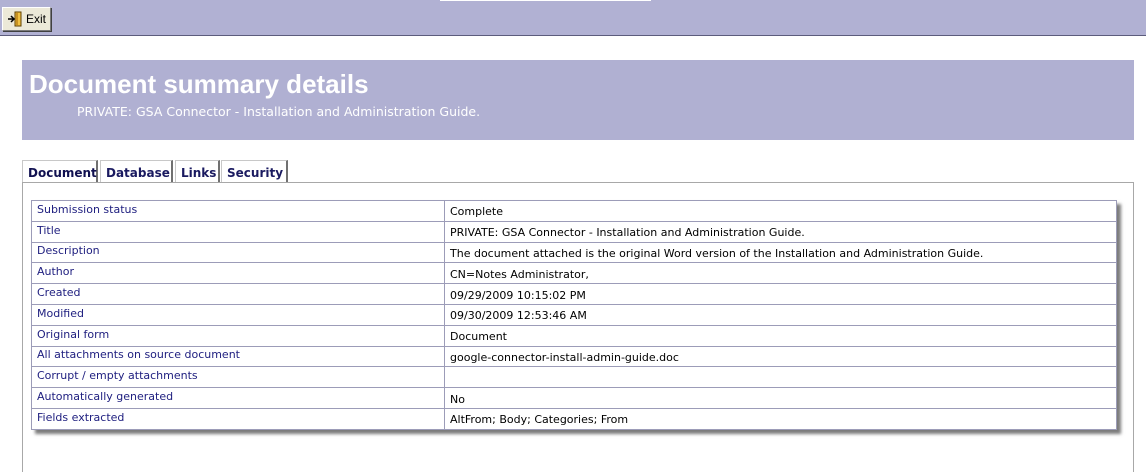  I want to click on row-value-modified: 09/30/2009 12:53:46 AM, so click(780, 314).